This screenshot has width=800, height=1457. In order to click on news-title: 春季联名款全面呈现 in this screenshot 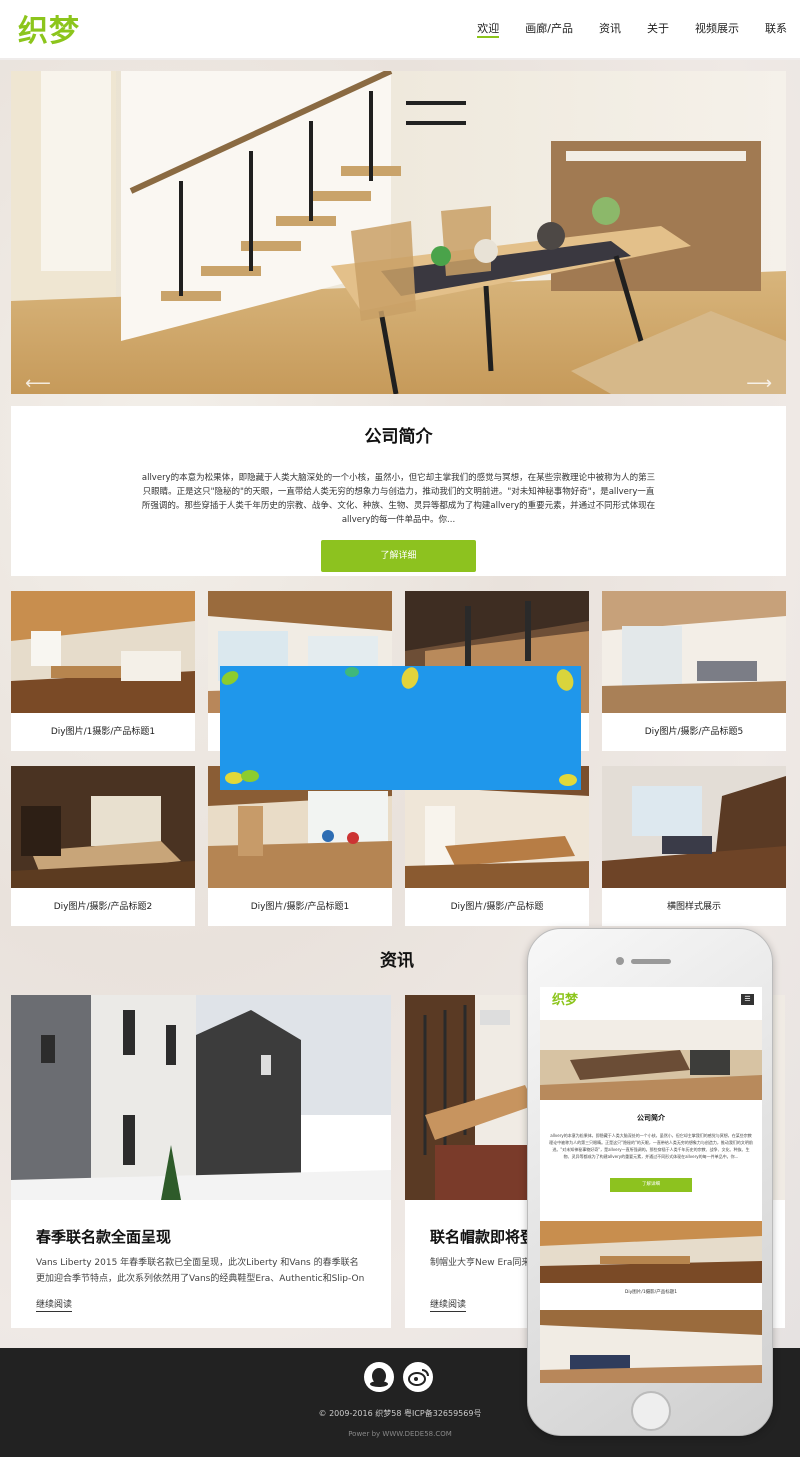, I will do `click(213, 1236)`.